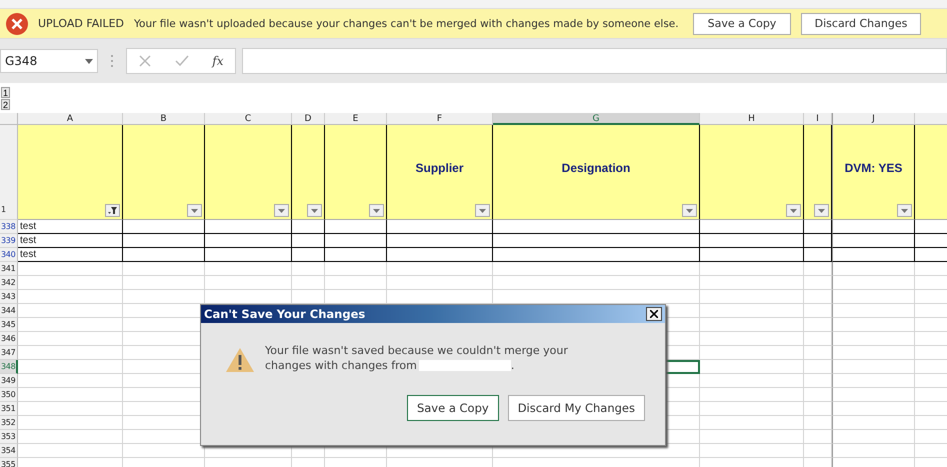 This screenshot has height=467, width=947. What do you see at coordinates (9, 339) in the screenshot?
I see `row-number: 346` at bounding box center [9, 339].